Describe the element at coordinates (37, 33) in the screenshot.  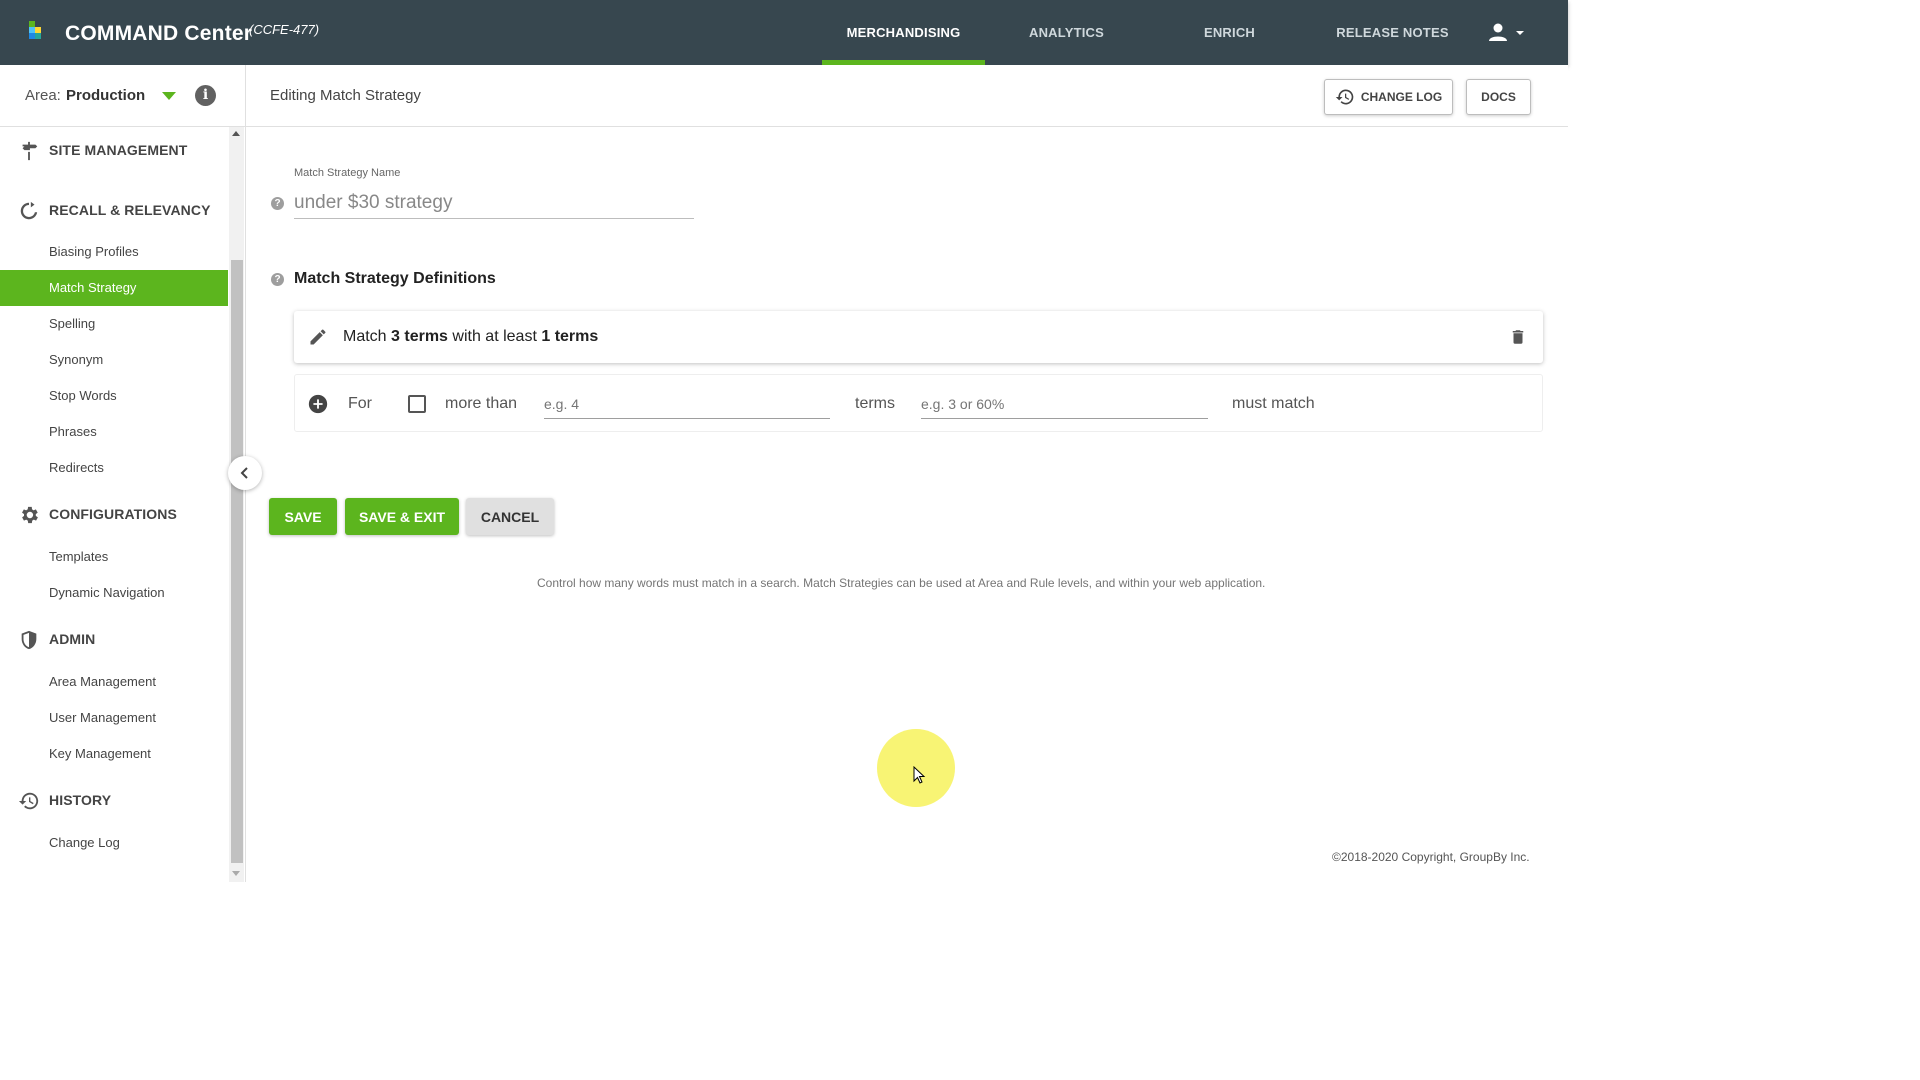
I see `groupby-logo` at that location.